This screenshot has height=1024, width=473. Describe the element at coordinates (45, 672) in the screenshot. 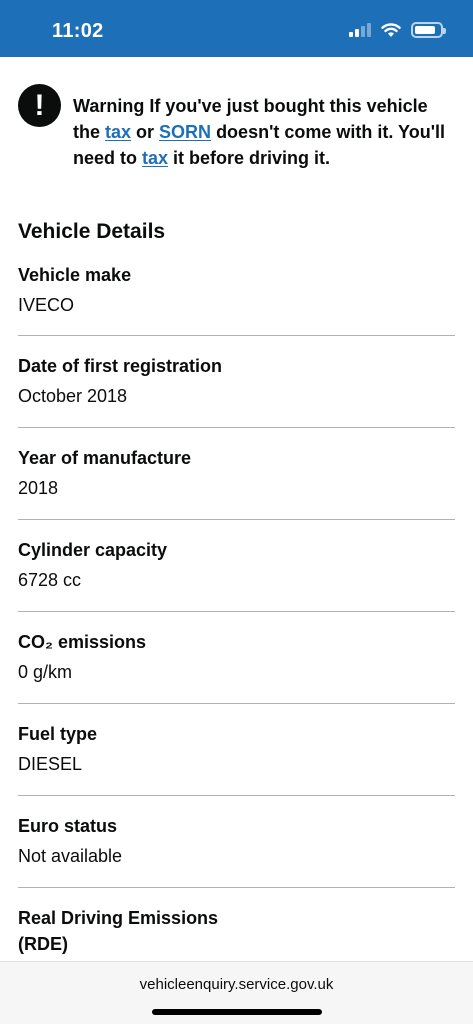

I see `detail-value: 0 g/km` at that location.